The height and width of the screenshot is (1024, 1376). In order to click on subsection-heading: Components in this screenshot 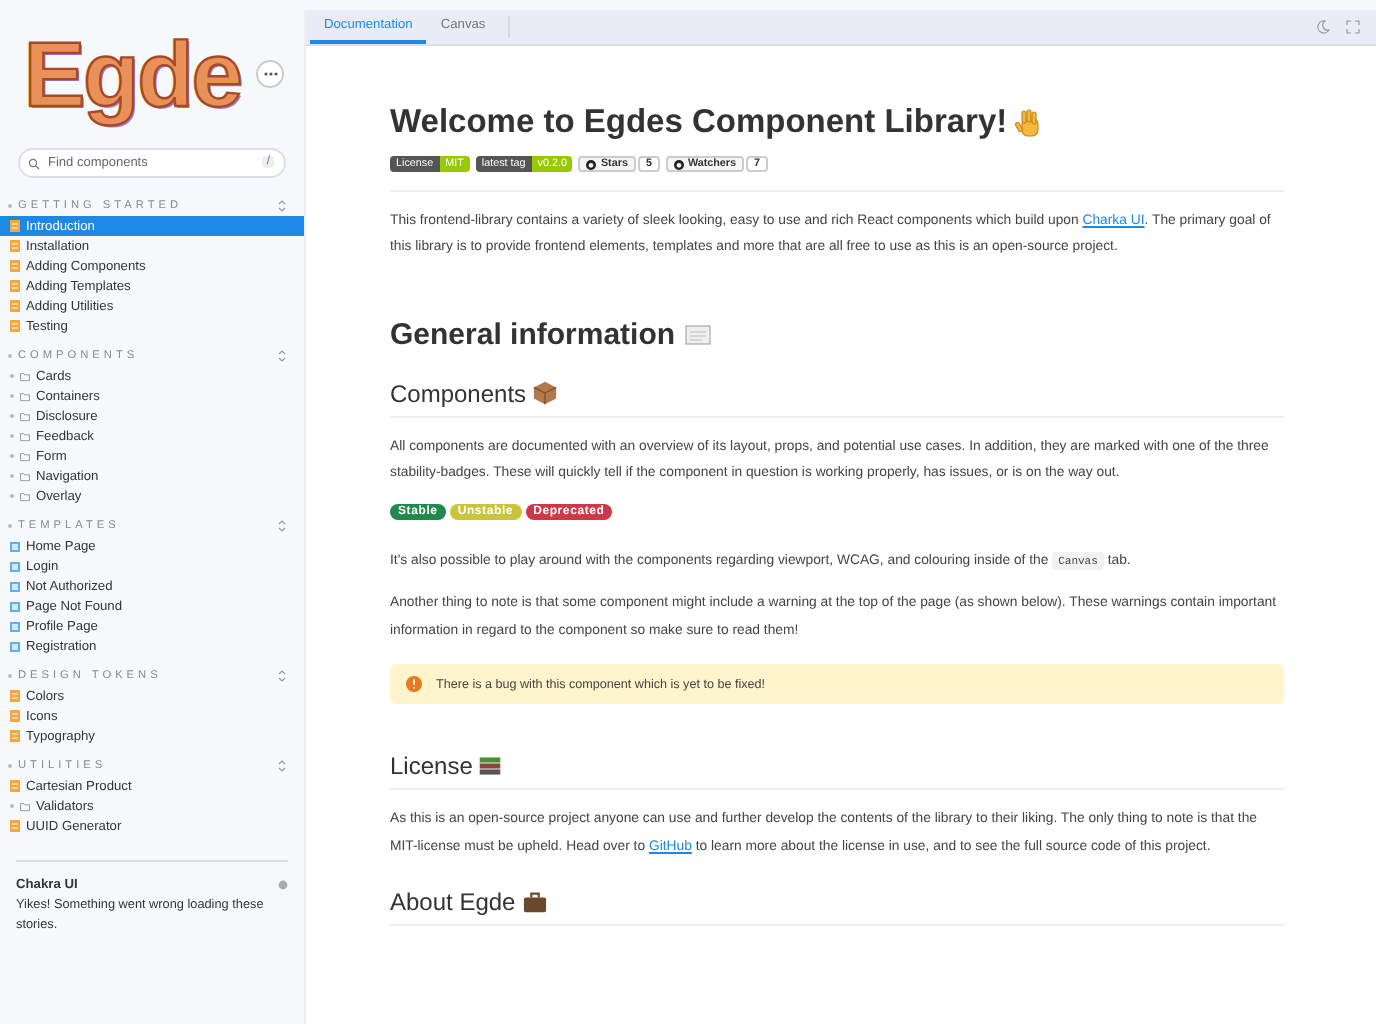, I will do `click(458, 393)`.